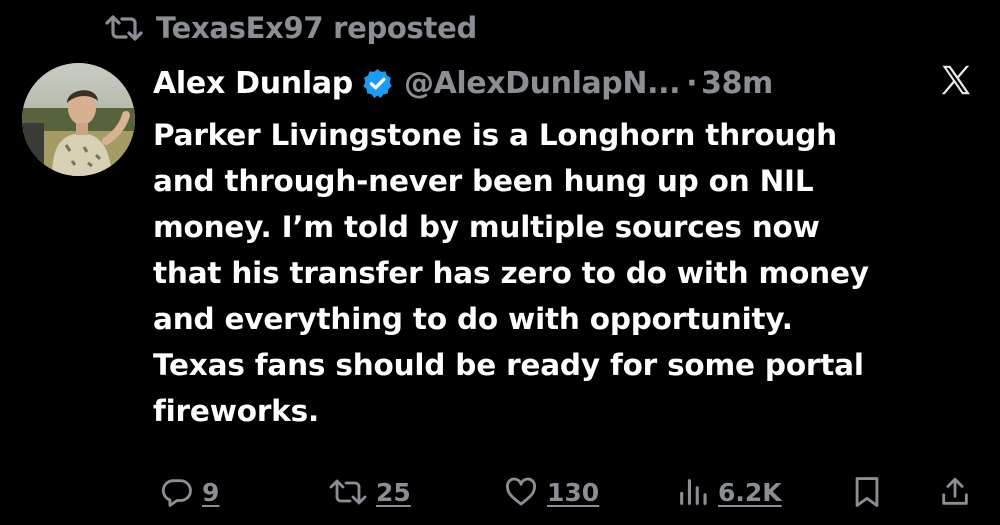 The image size is (1000, 525). I want to click on reply-button: 9, so click(189, 492).